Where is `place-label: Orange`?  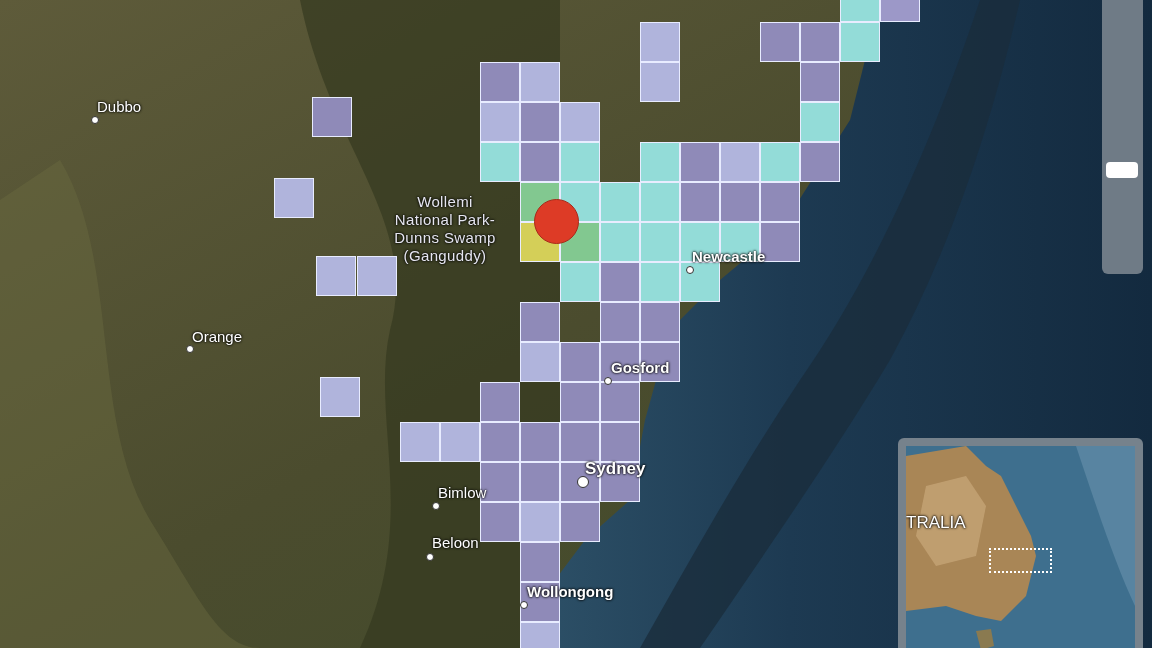 place-label: Orange is located at coordinates (217, 337).